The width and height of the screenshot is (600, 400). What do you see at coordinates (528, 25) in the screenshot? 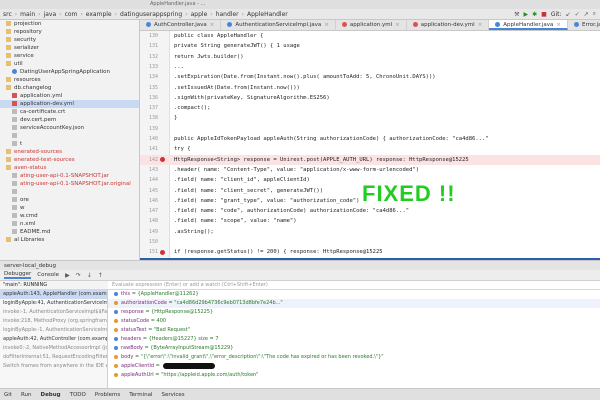
I see `editor-tab: AppleHandler.java ×` at bounding box center [528, 25].